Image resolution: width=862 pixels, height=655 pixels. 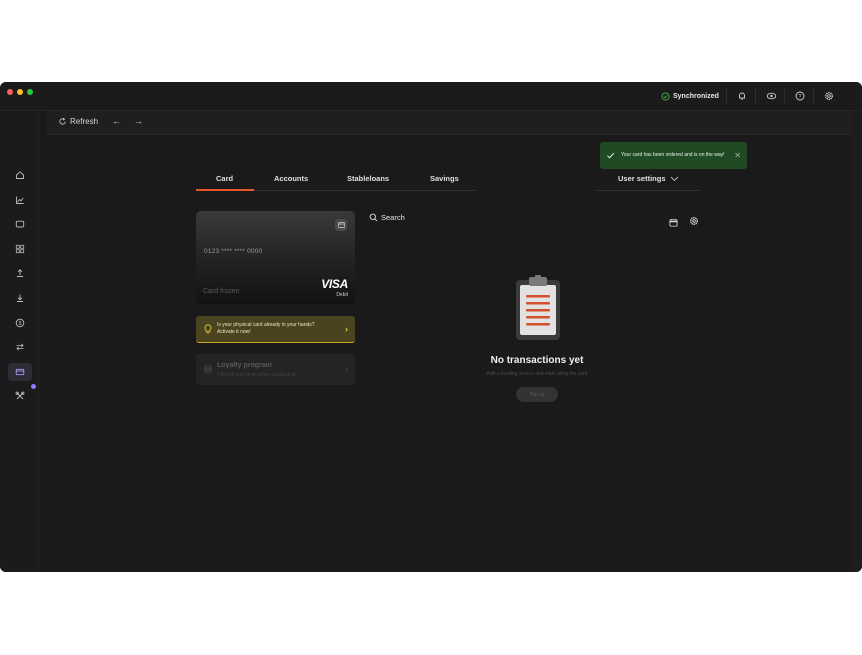 I want to click on close-window-button, so click(x=10, y=92).